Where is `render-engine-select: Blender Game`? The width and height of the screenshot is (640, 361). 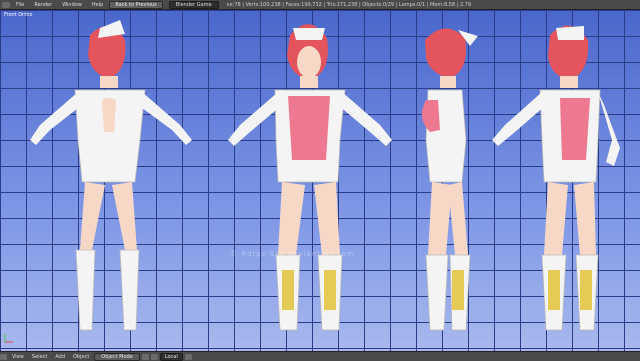 render-engine-select: Blender Game is located at coordinates (193, 4).